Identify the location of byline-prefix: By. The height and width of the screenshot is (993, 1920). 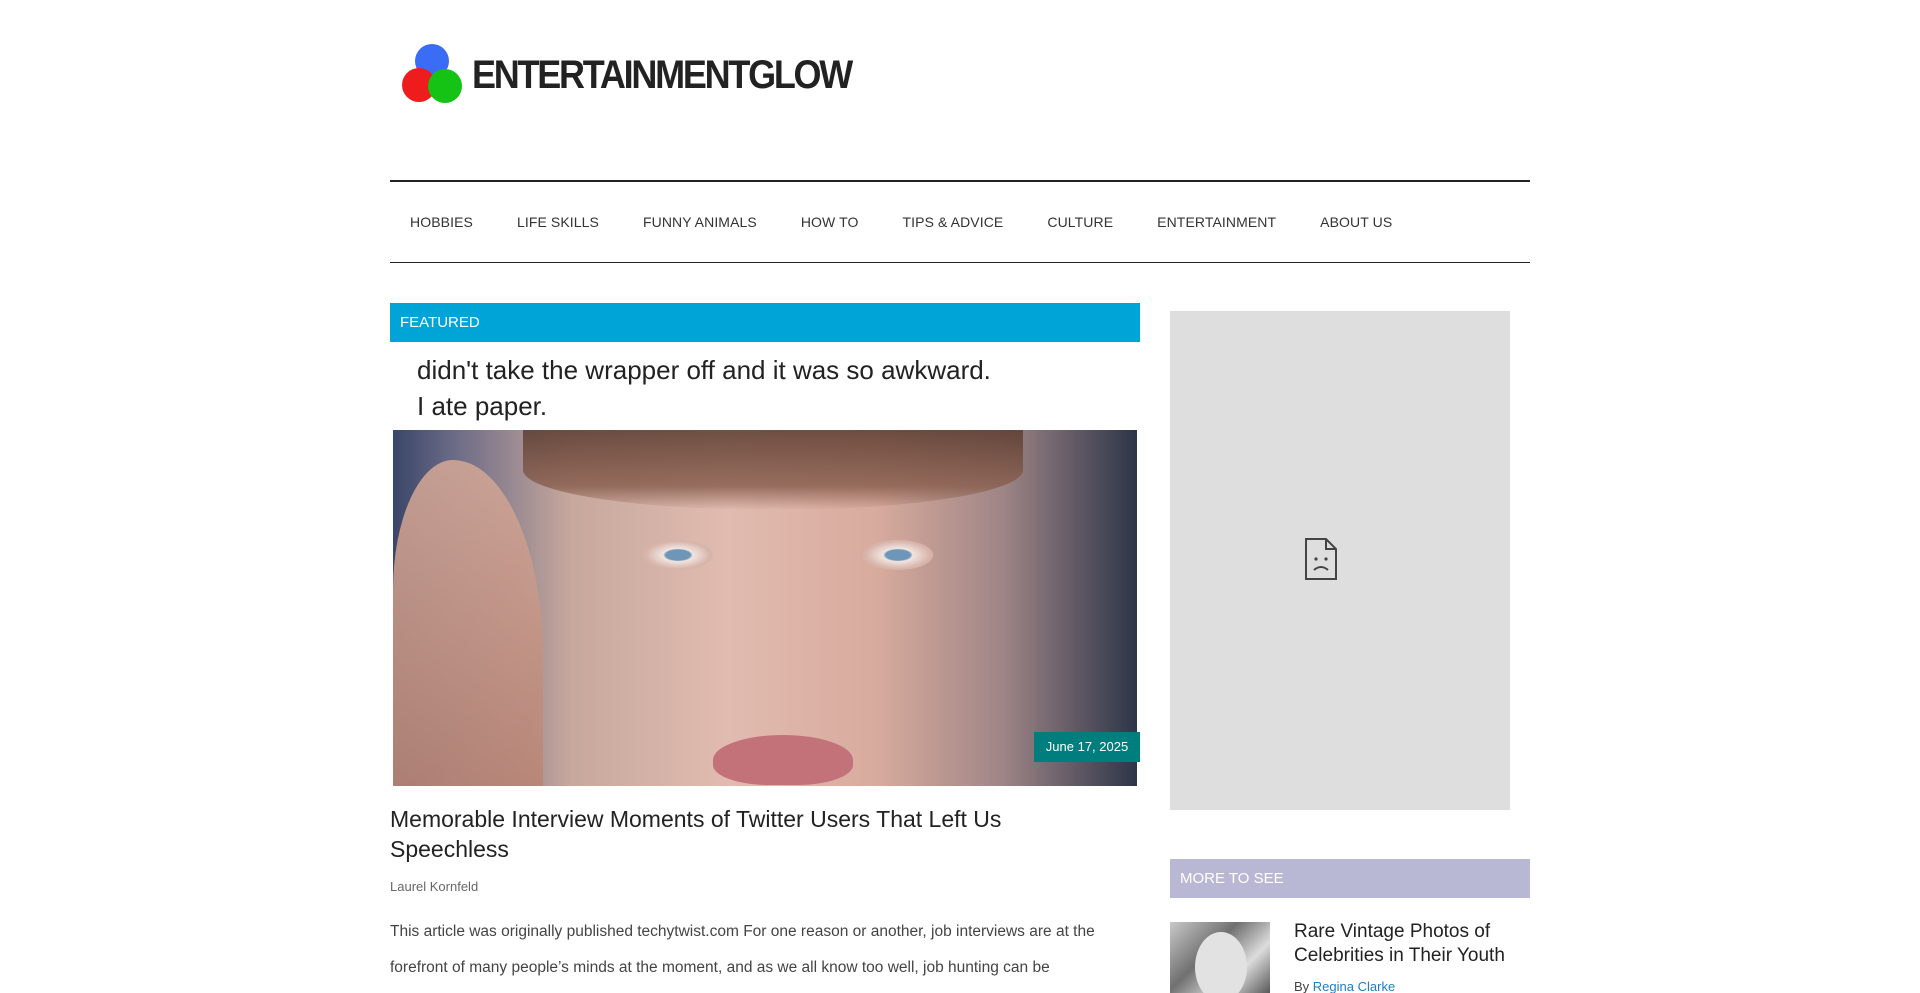
(1302, 986).